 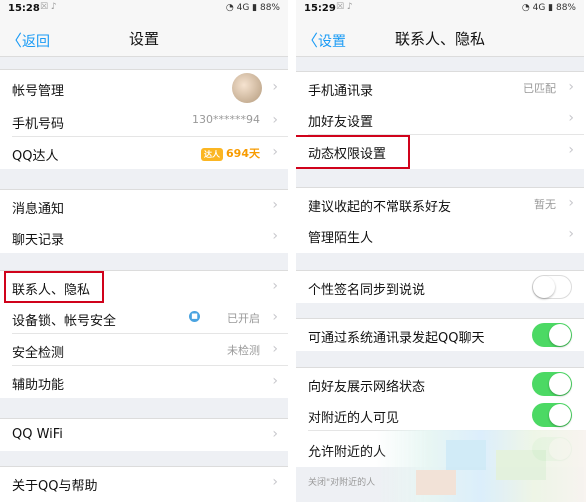 I want to click on row-value: 暂无, so click(x=545, y=204).